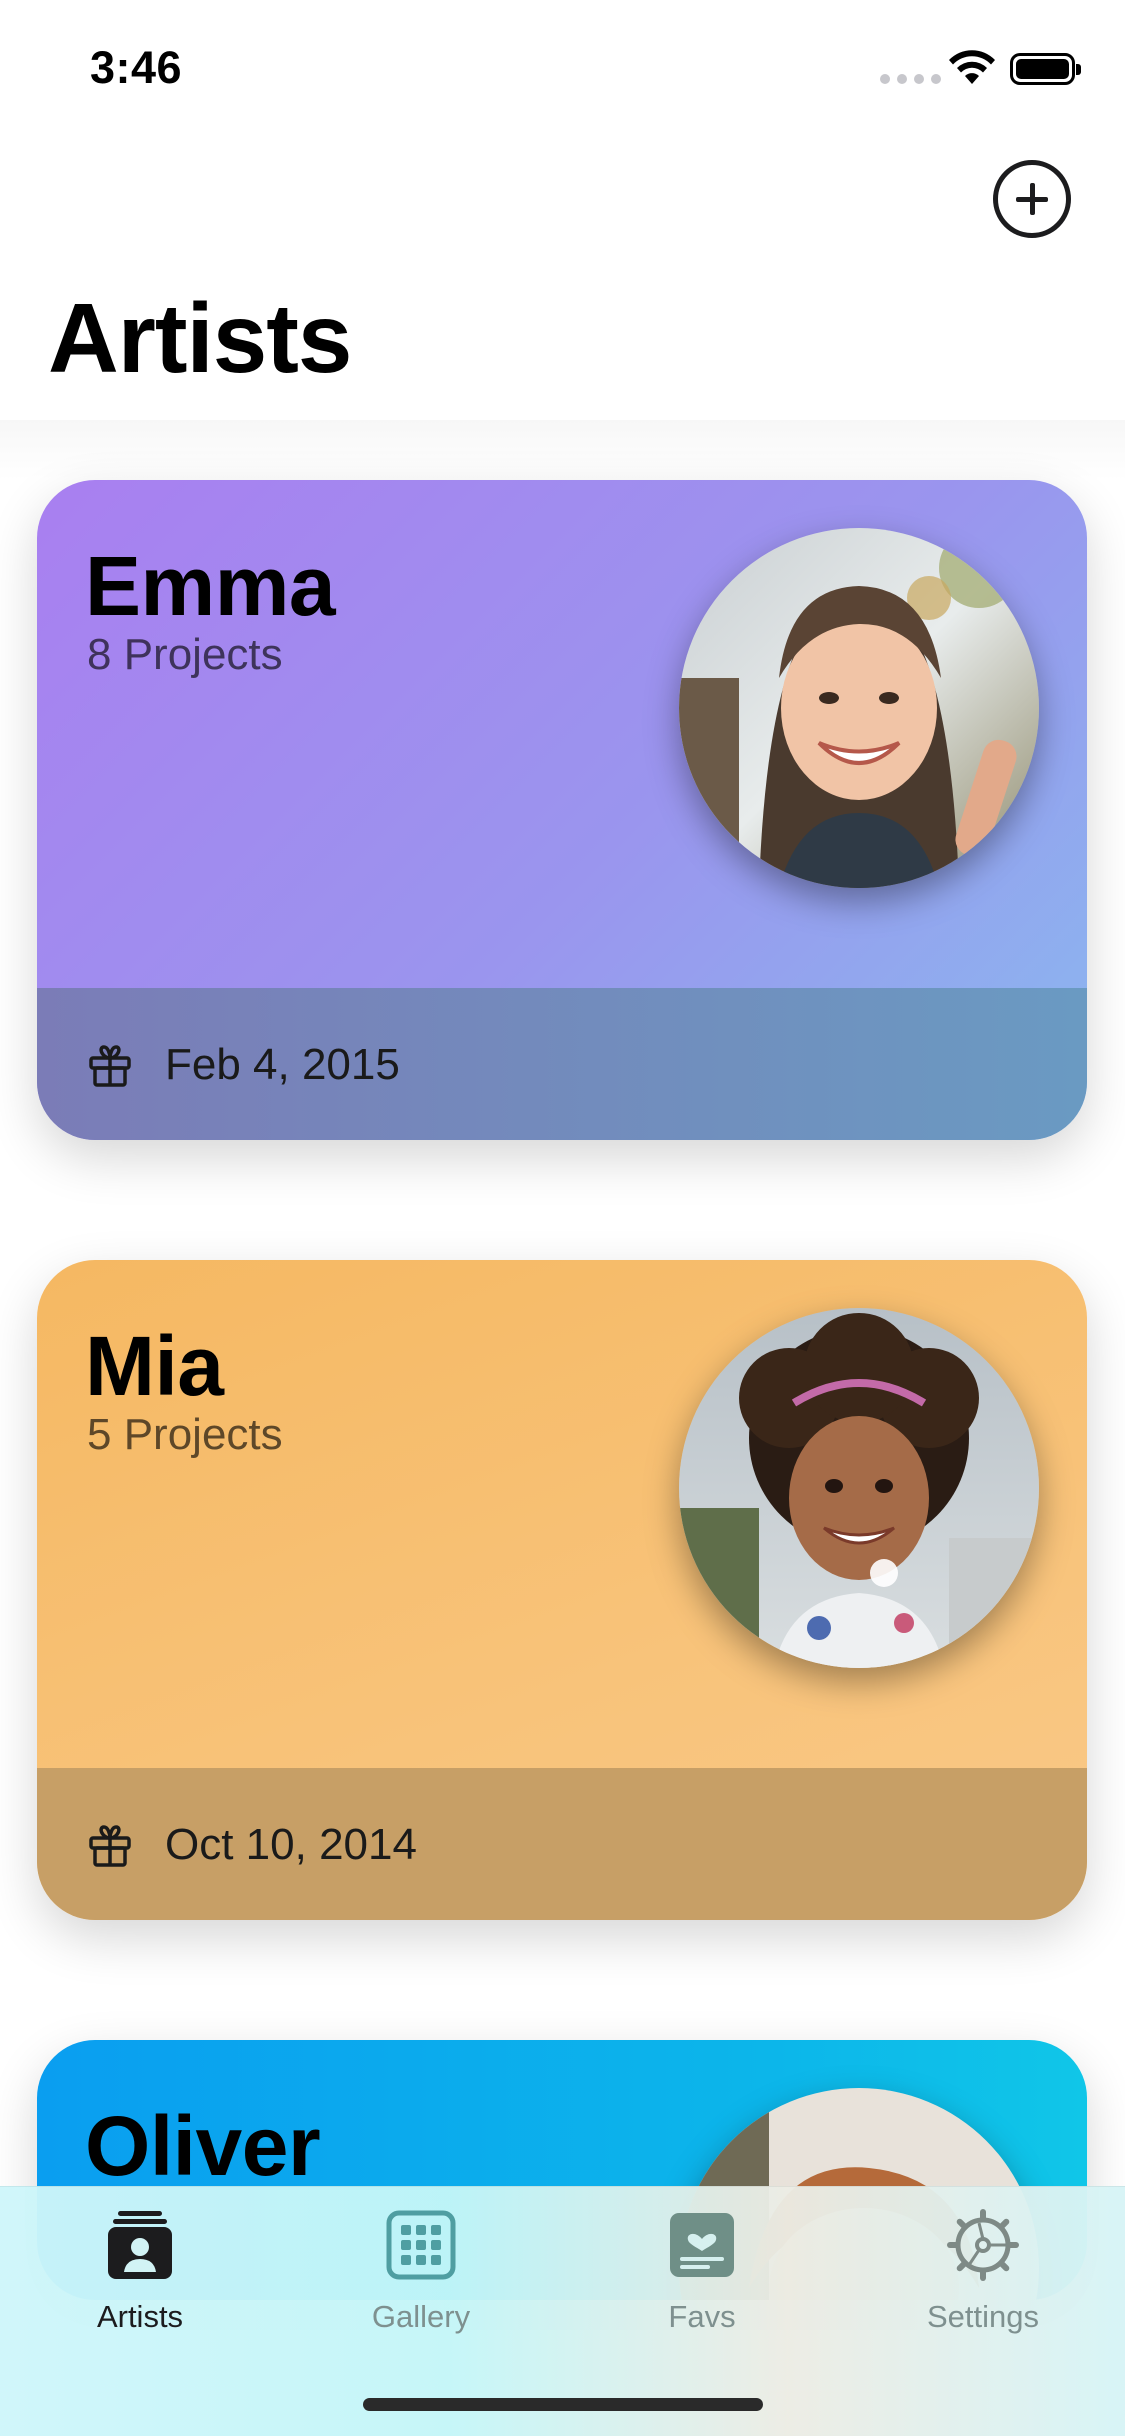 The image size is (1125, 2436). Describe the element at coordinates (136, 67) in the screenshot. I see `status-time: 3:46` at that location.